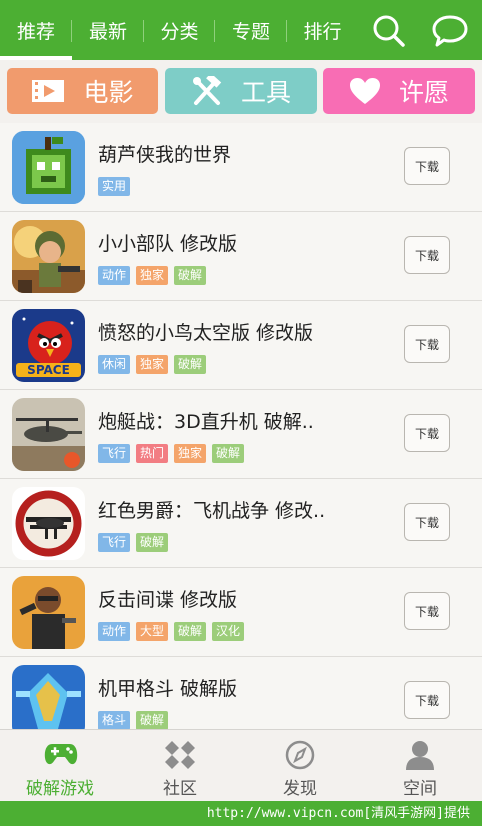 This screenshot has height=826, width=482. Describe the element at coordinates (241, 693) in the screenshot. I see `list-item: 机甲格斗 破解版 格斗 破解 下载` at that location.